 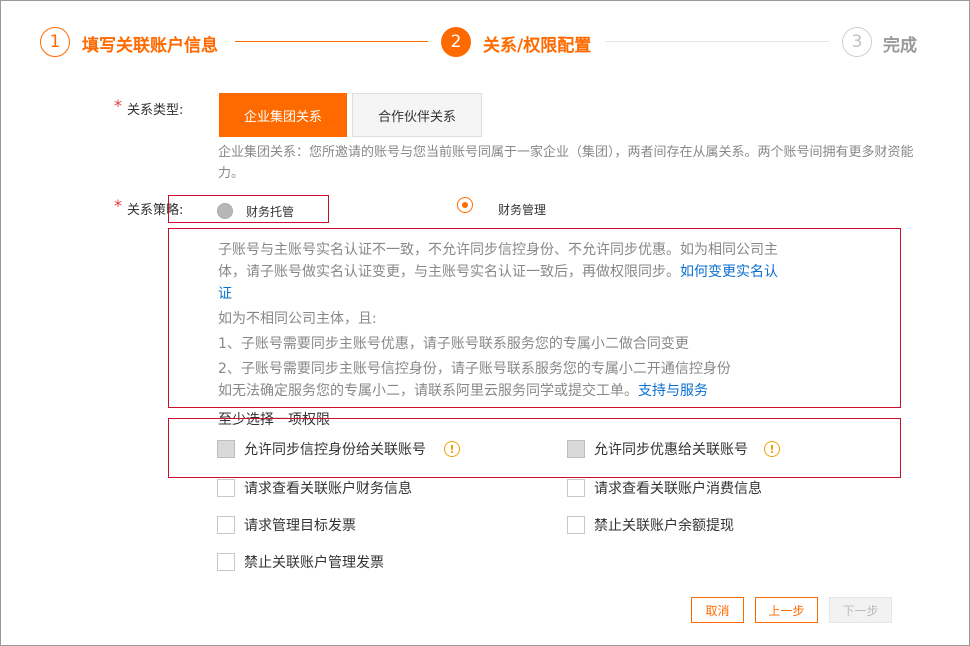 What do you see at coordinates (428, 391) in the screenshot?
I see `info-line-text: 如无法确定服务您的专属小二，请联系阿里云服务同学或提交工单。` at bounding box center [428, 391].